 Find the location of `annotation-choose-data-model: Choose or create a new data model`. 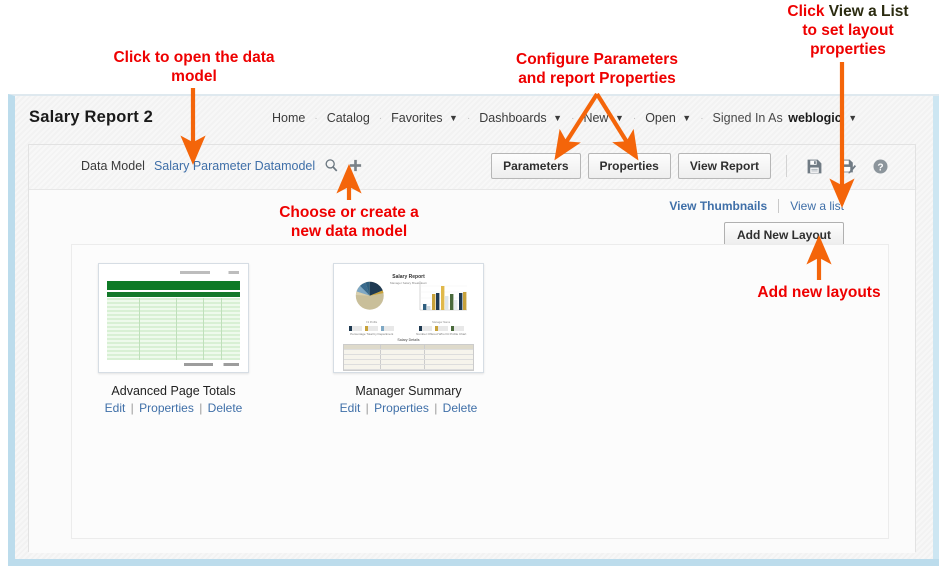

annotation-choose-data-model: Choose or create a new data model is located at coordinates (349, 222).